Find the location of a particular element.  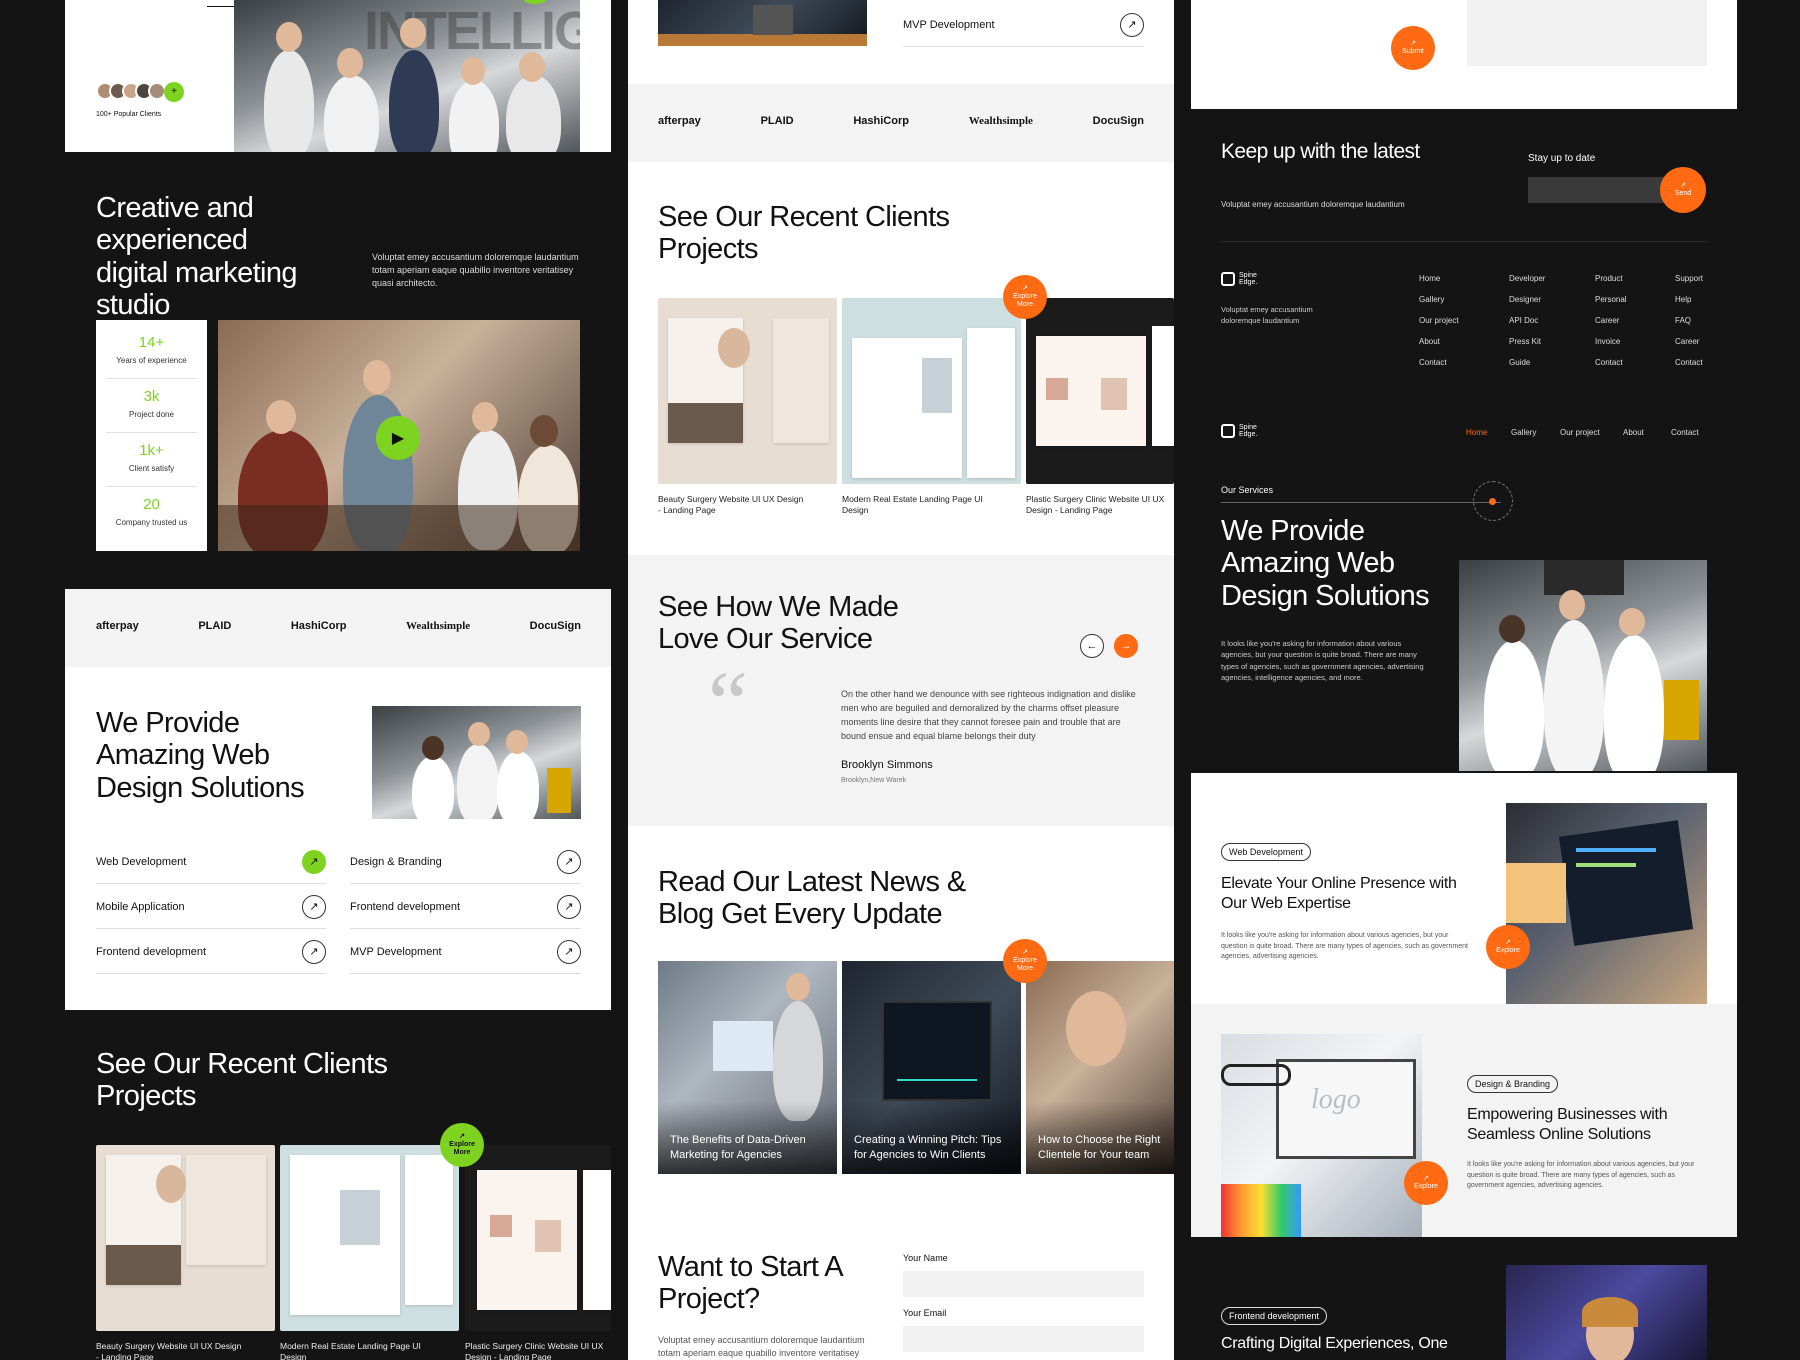

name-input is located at coordinates (1023, 1284).